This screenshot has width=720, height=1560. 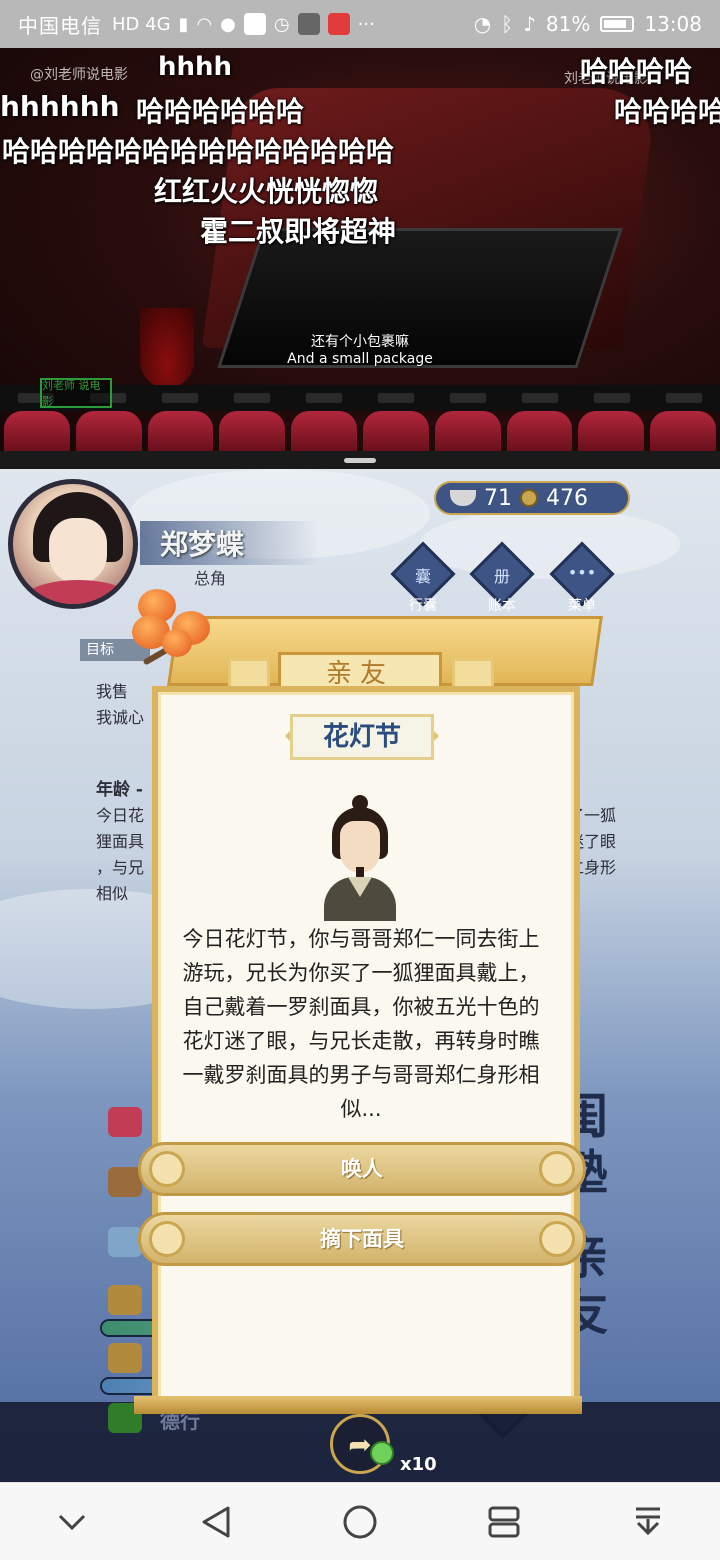 What do you see at coordinates (362, 737) in the screenshot?
I see `event-title: 花灯节` at bounding box center [362, 737].